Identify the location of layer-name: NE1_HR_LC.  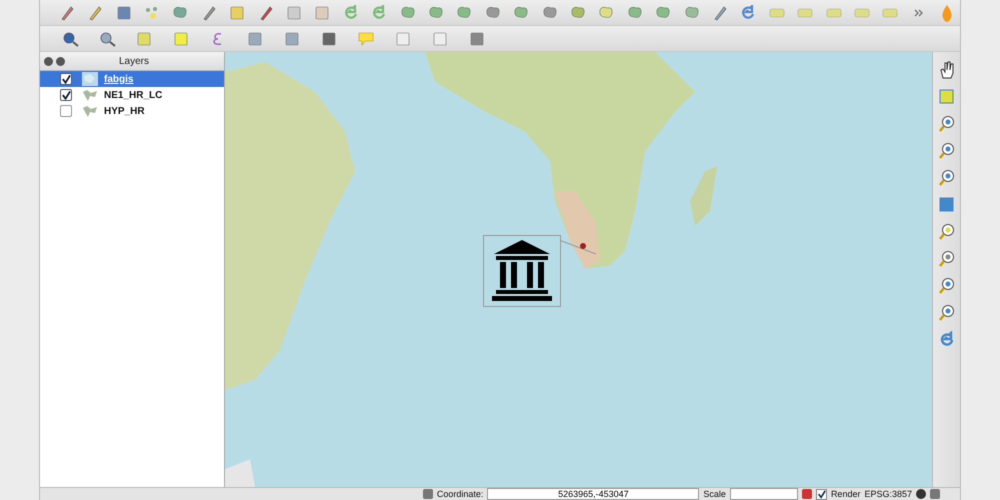
(133, 95).